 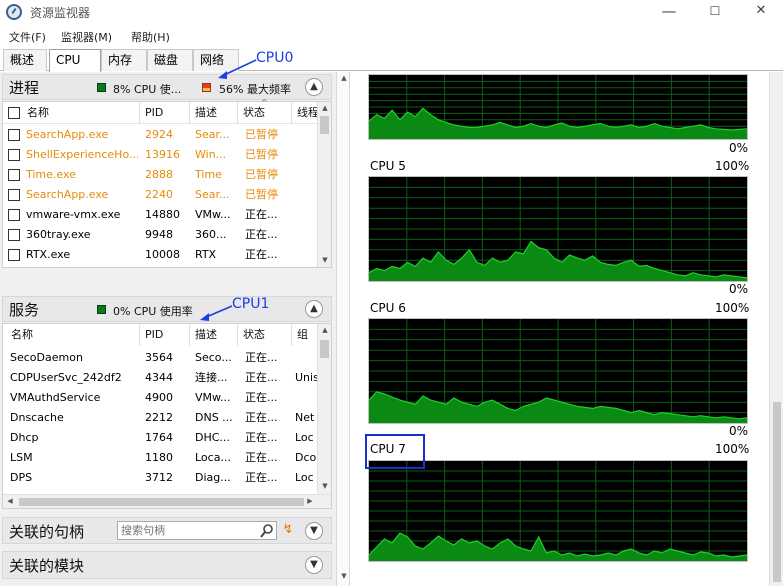 I want to click on menu-bar: 文件(F) 监视器(M) 帮助(H), so click(x=391, y=36).